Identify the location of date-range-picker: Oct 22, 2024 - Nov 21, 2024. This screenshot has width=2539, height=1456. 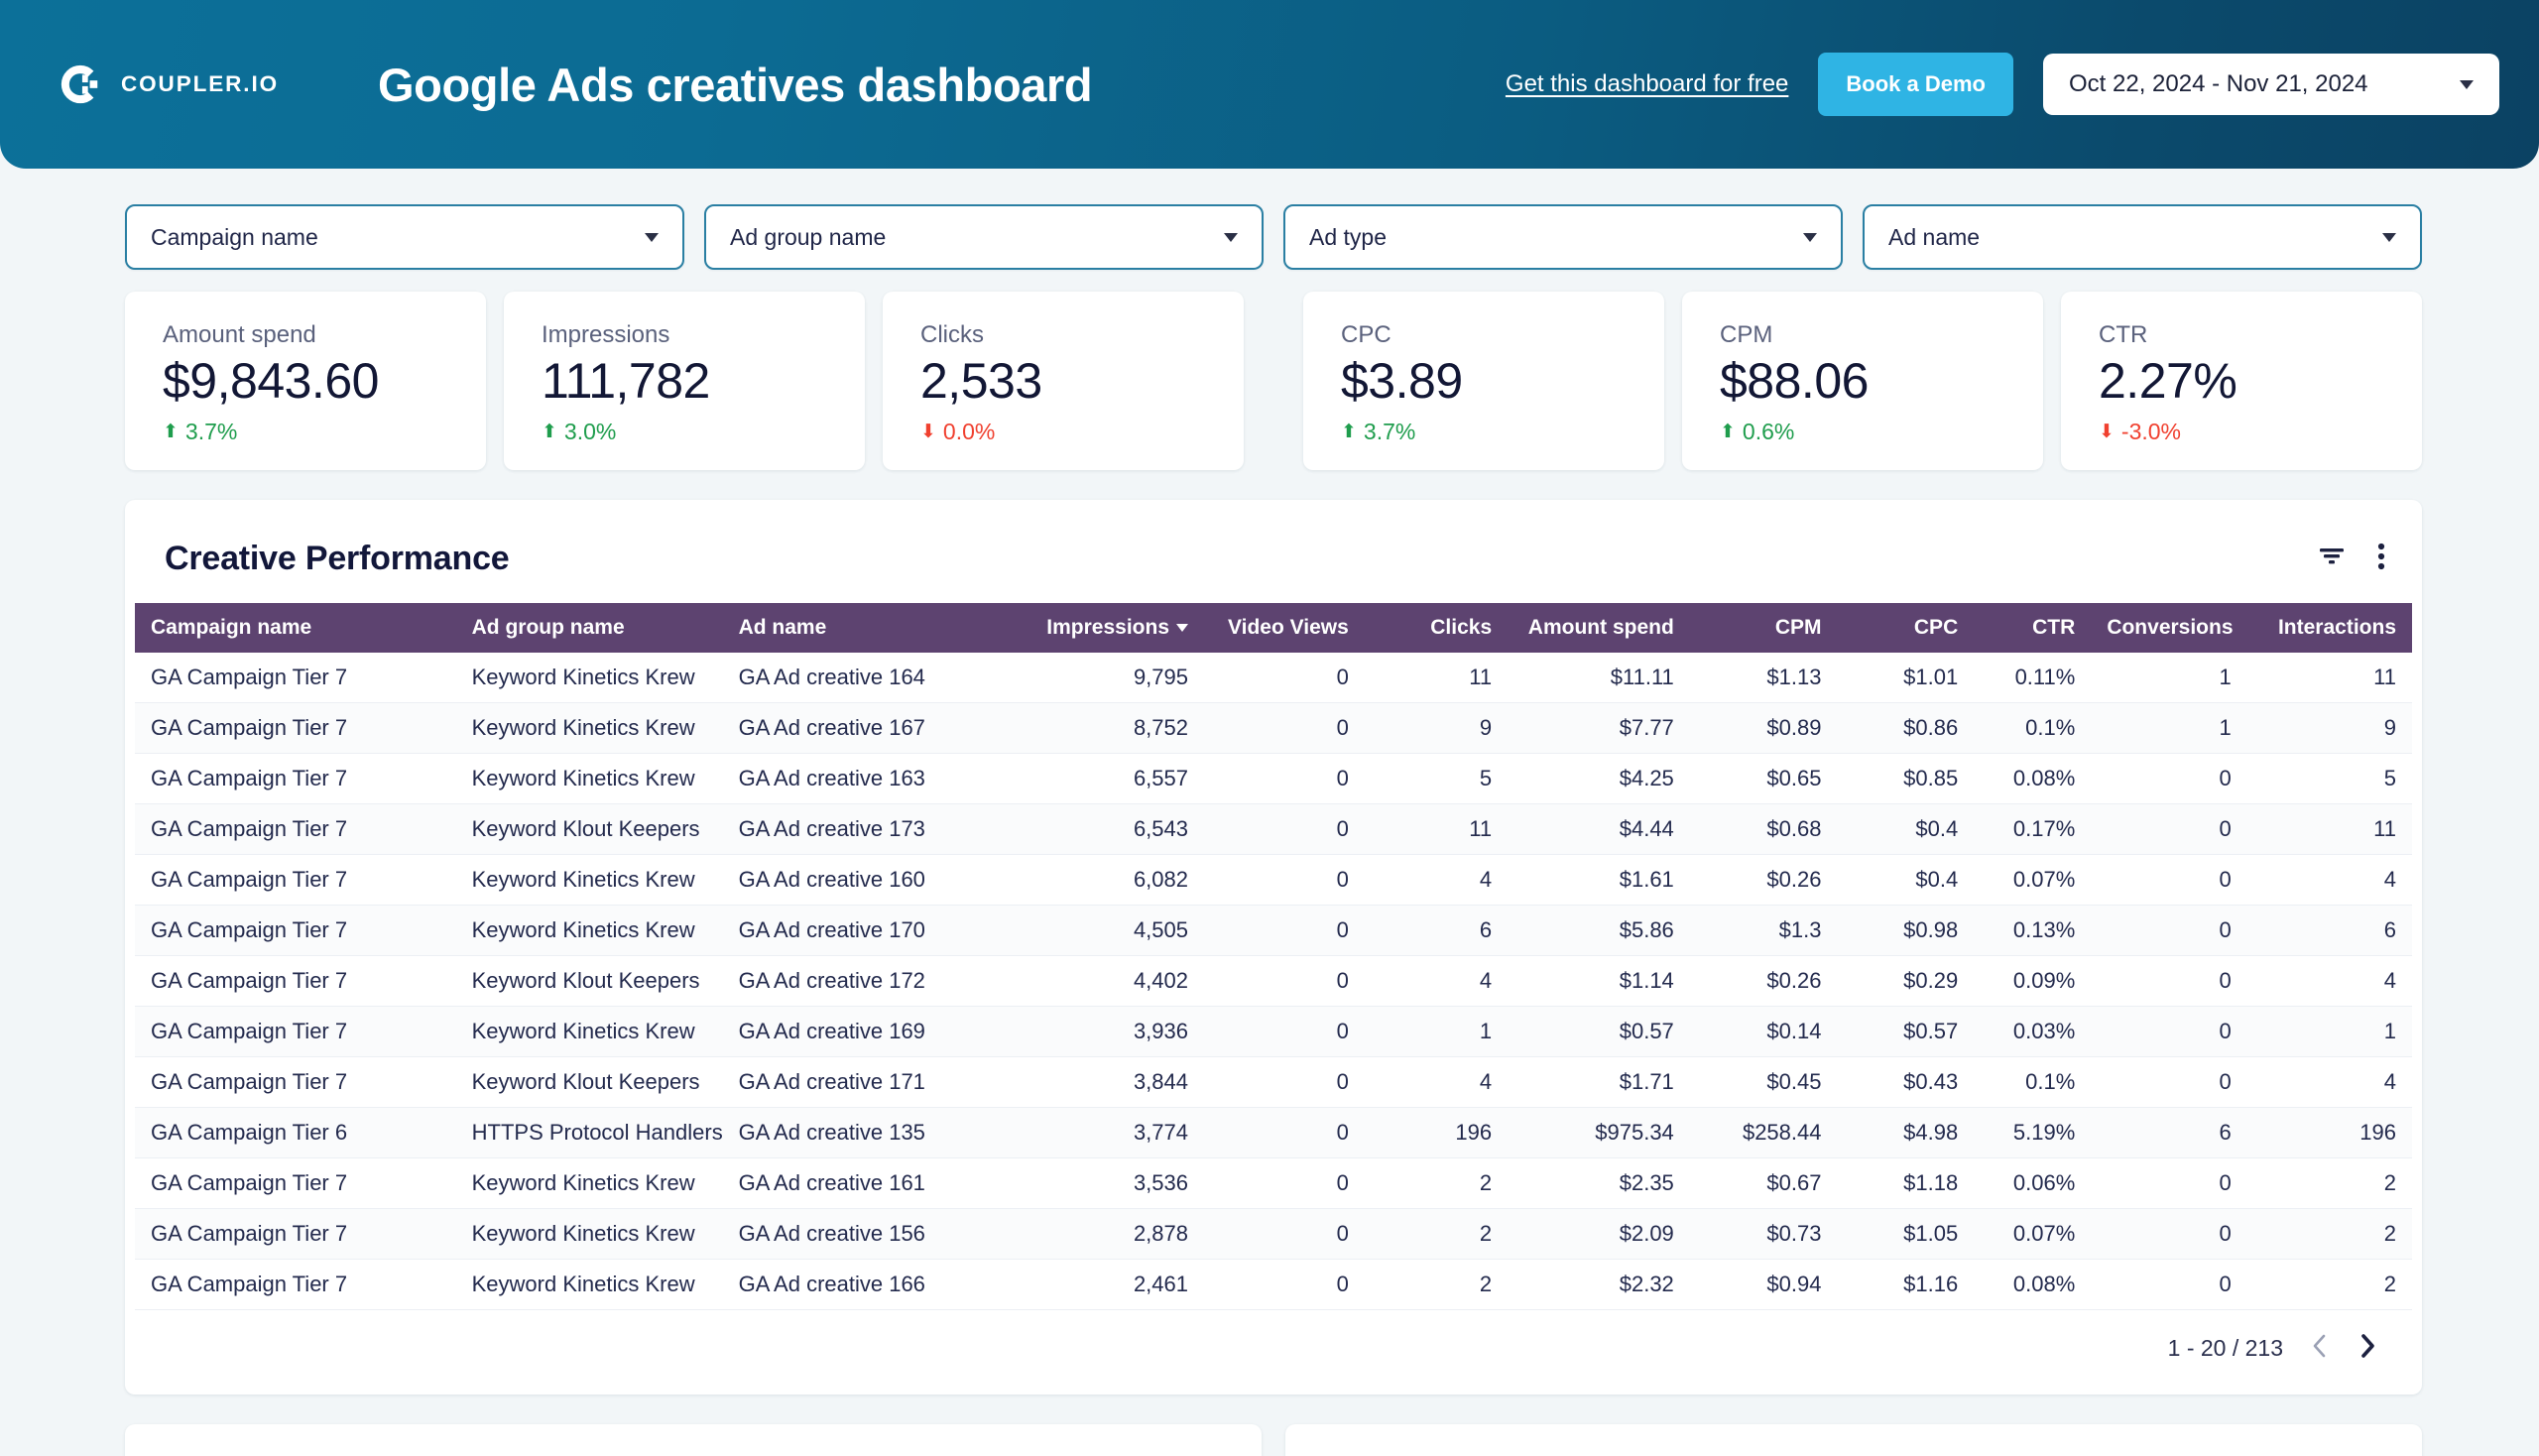
(2271, 84).